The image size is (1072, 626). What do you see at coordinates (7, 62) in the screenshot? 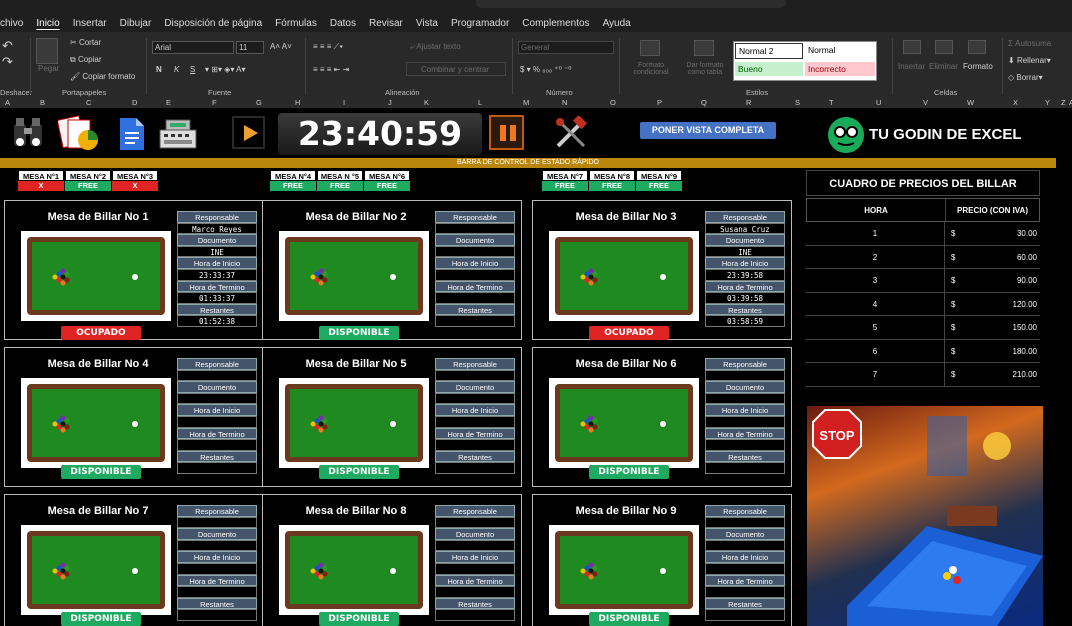
I see `redo-icon: ↷` at bounding box center [7, 62].